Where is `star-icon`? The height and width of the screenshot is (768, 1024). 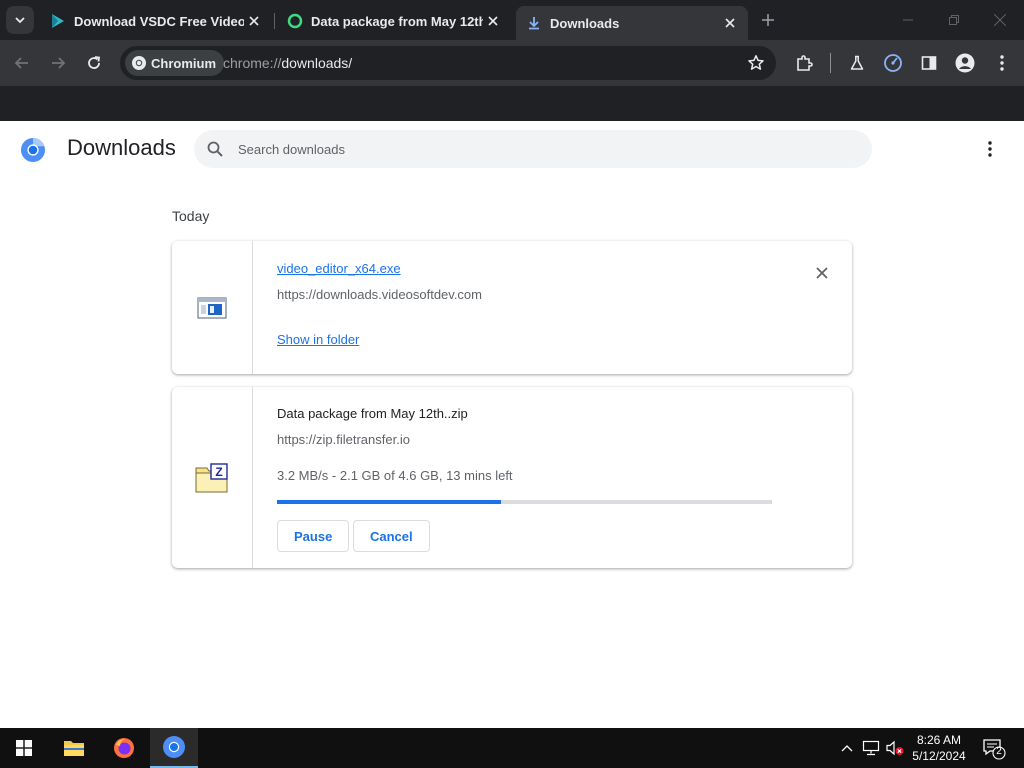 star-icon is located at coordinates (756, 62).